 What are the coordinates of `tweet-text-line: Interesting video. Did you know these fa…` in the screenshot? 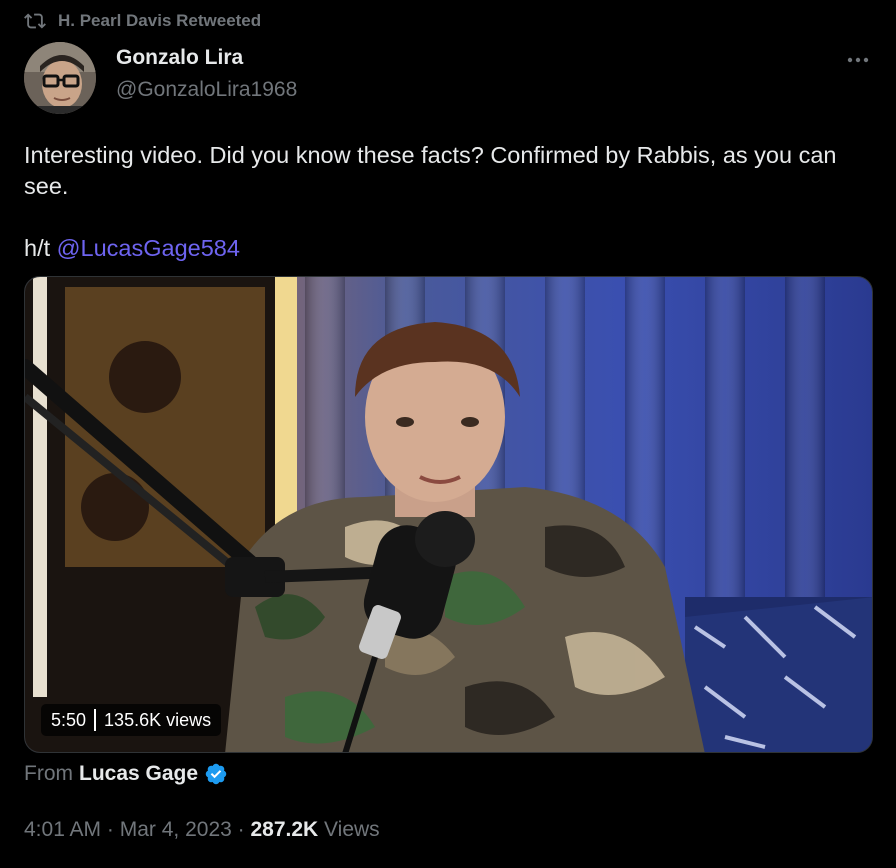 It's located at (430, 170).